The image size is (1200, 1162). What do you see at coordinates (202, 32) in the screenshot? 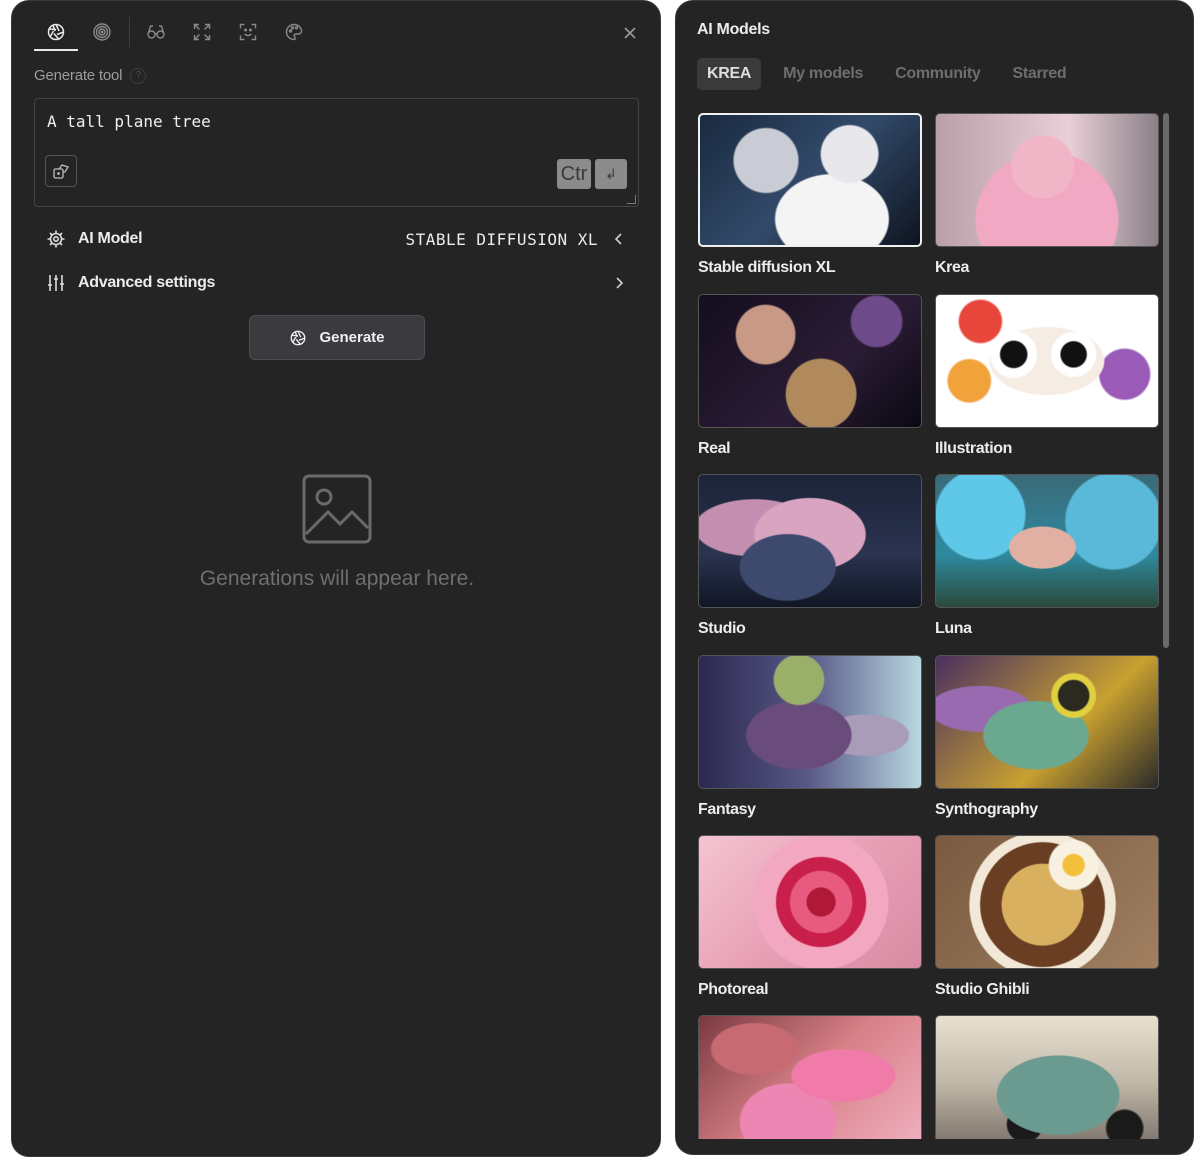
I see `expand-icon` at bounding box center [202, 32].